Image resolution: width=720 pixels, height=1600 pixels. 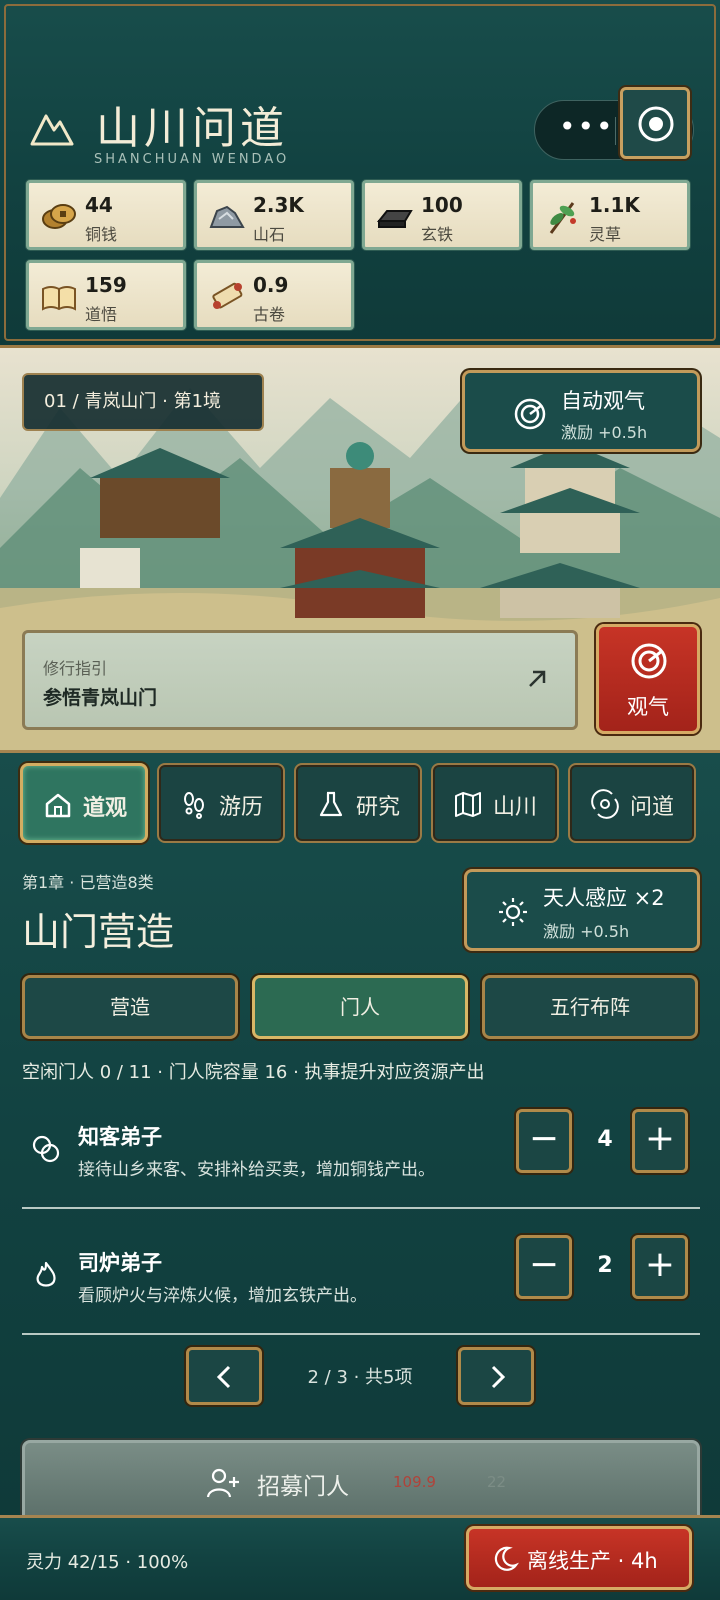 I want to click on map-icon, so click(x=468, y=804).